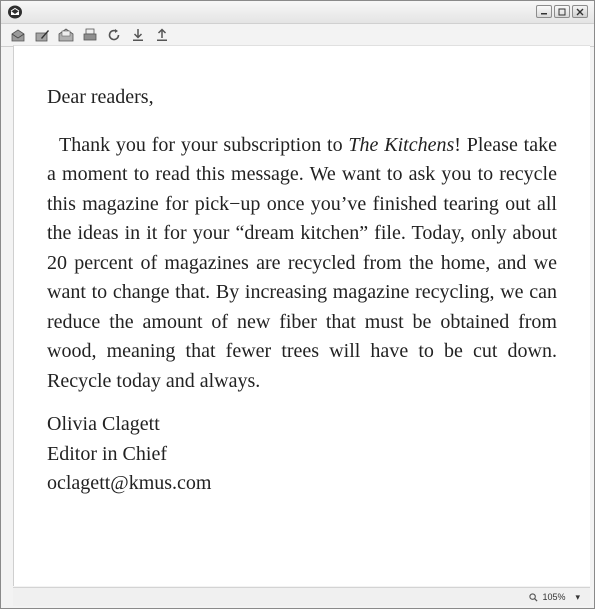 The width and height of the screenshot is (597, 611). Describe the element at coordinates (103, 424) in the screenshot. I see `signature-name: Olivia Clagett` at that location.